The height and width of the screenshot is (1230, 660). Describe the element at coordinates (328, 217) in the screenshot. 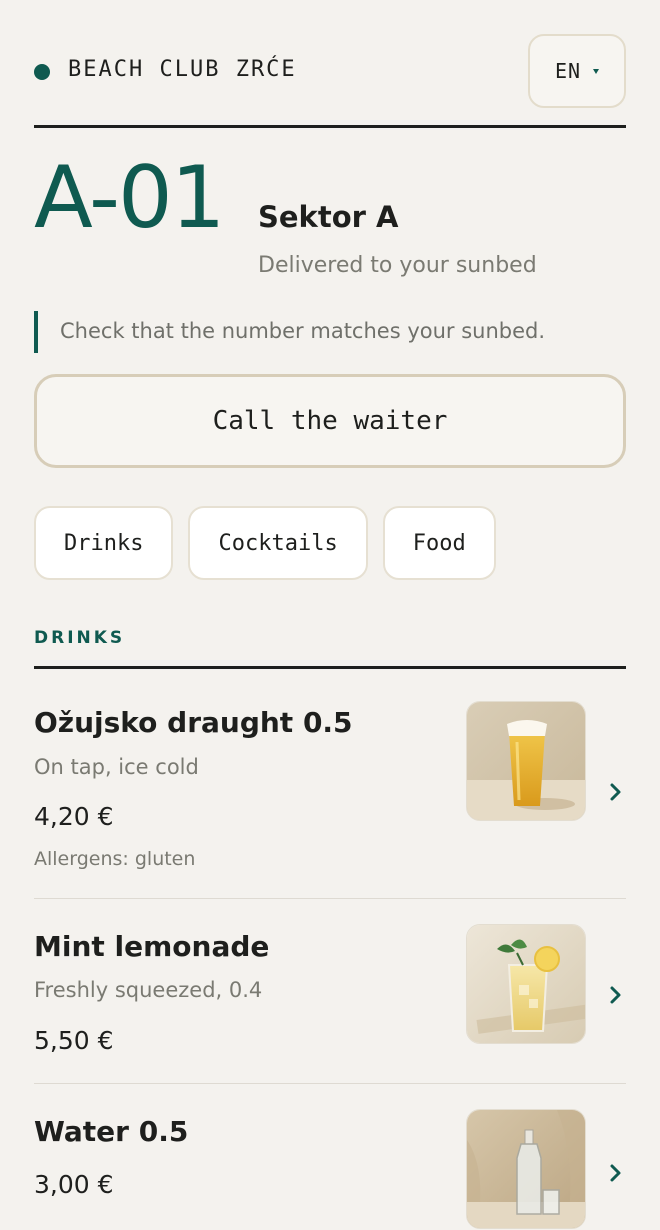

I see `sector-label: Sektor A` at that location.